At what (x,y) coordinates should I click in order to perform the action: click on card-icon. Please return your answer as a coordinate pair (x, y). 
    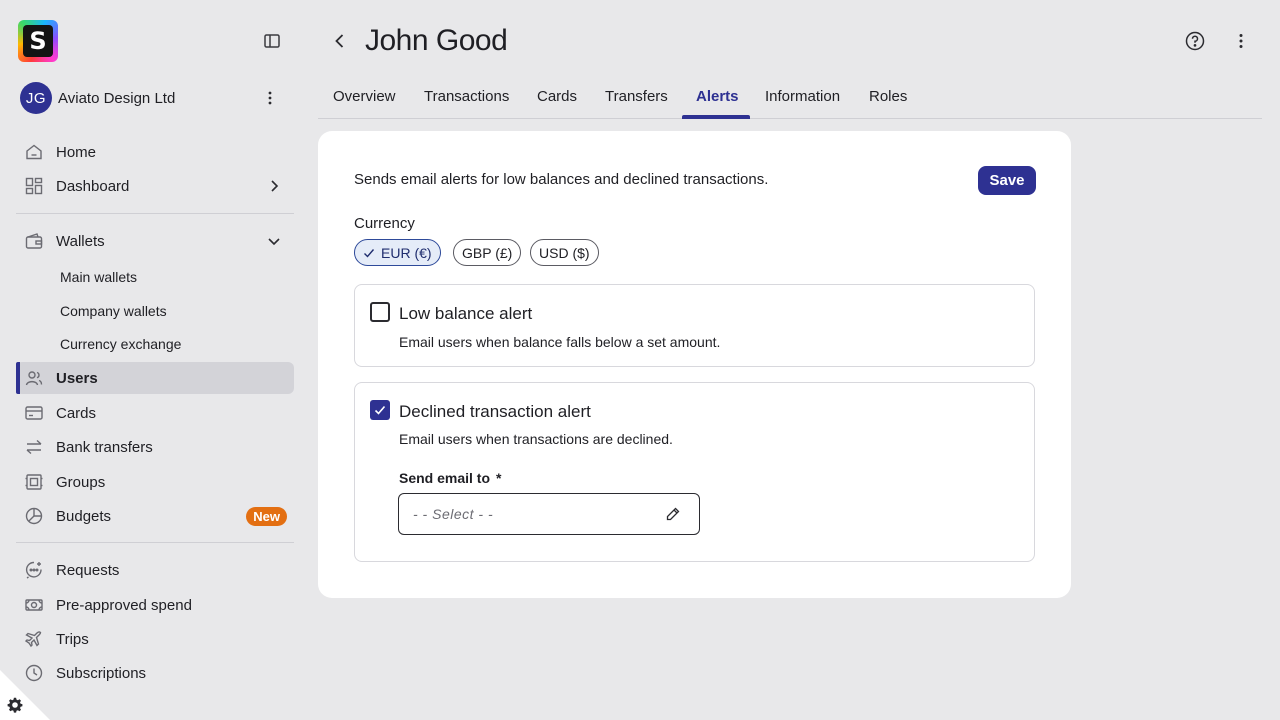
    Looking at the image, I should click on (34, 413).